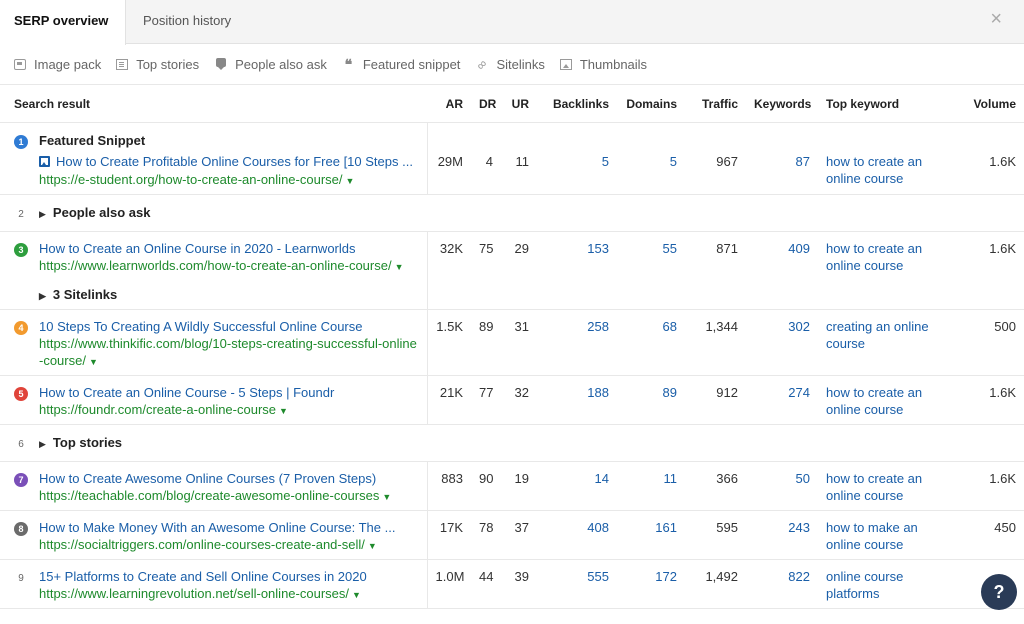  What do you see at coordinates (449, 584) in the screenshot?
I see `ar-value: 1.0M` at bounding box center [449, 584].